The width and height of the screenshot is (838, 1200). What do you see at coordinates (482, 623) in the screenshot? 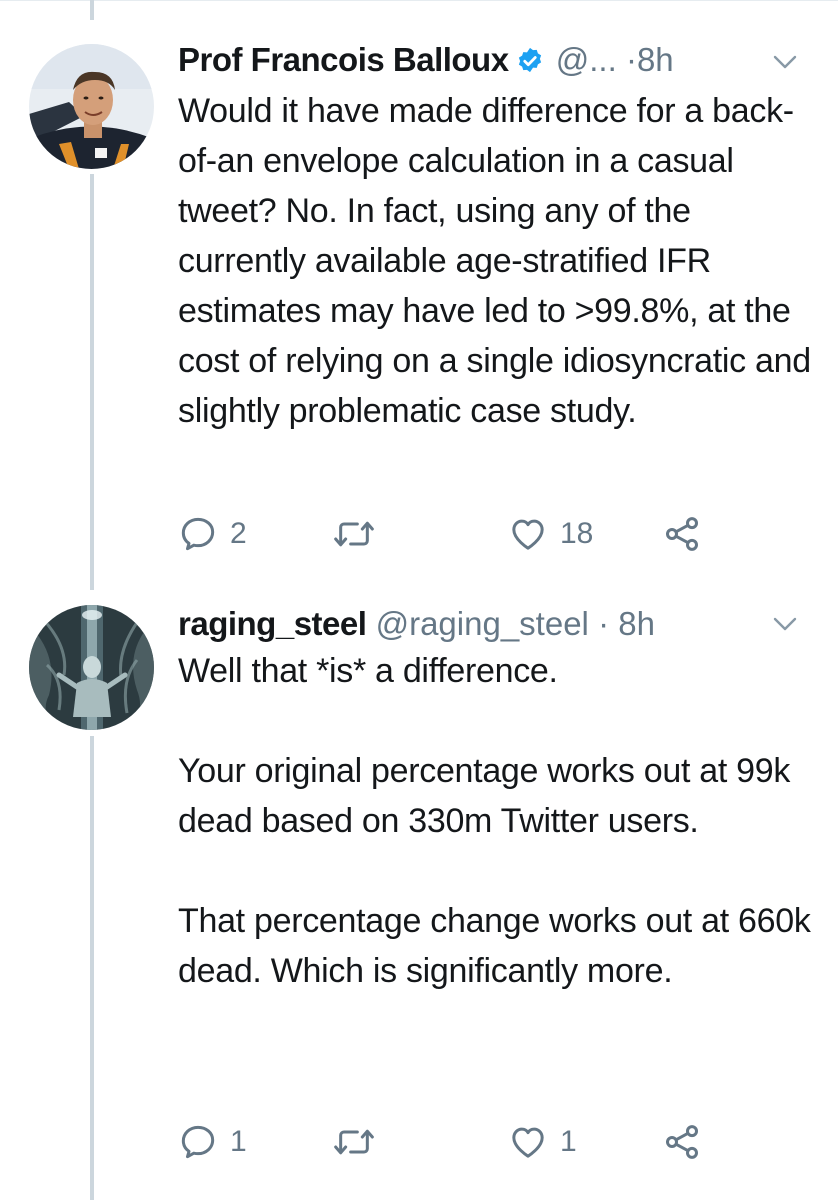
I see `user-handle: @raging_steel` at bounding box center [482, 623].